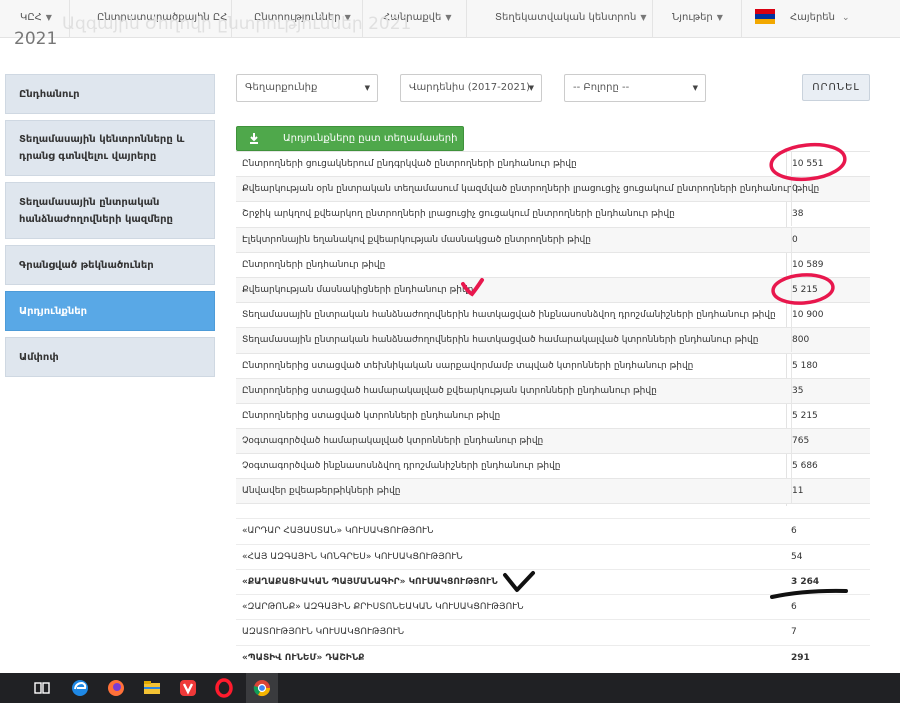 The height and width of the screenshot is (703, 900). What do you see at coordinates (323, 632) in the screenshot?
I see `party-name: ԱԶԱՏՈՒԹՅՈՒՆ ԿՈՒՍԱԿՑՈՒԹՅՈՒՆ` at bounding box center [323, 632].